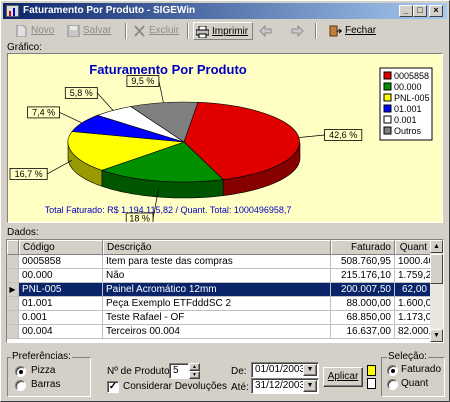 This screenshot has height=402, width=450. Describe the element at coordinates (225, 11) in the screenshot. I see `title-bar: Faturamento Por Produto - SIGEWin _ □ ×` at that location.